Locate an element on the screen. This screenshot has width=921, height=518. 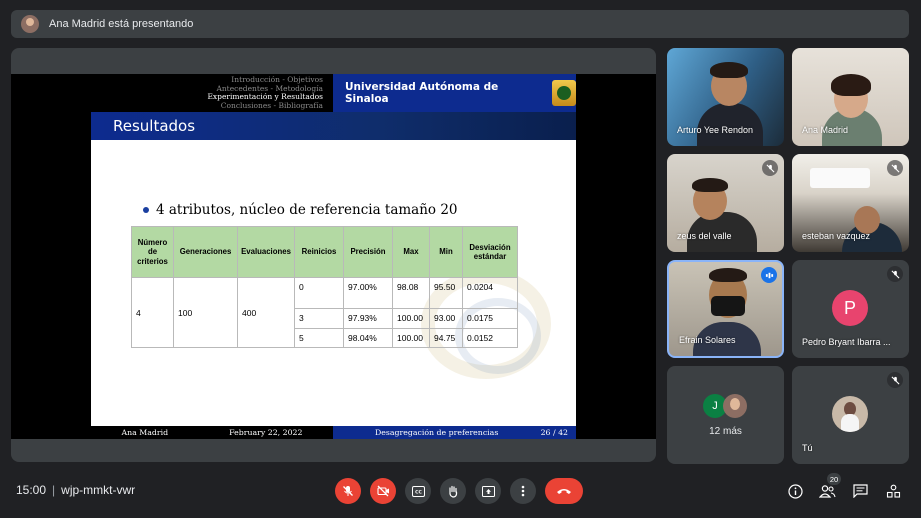
svg-text: CC is located at coordinates (418, 492).